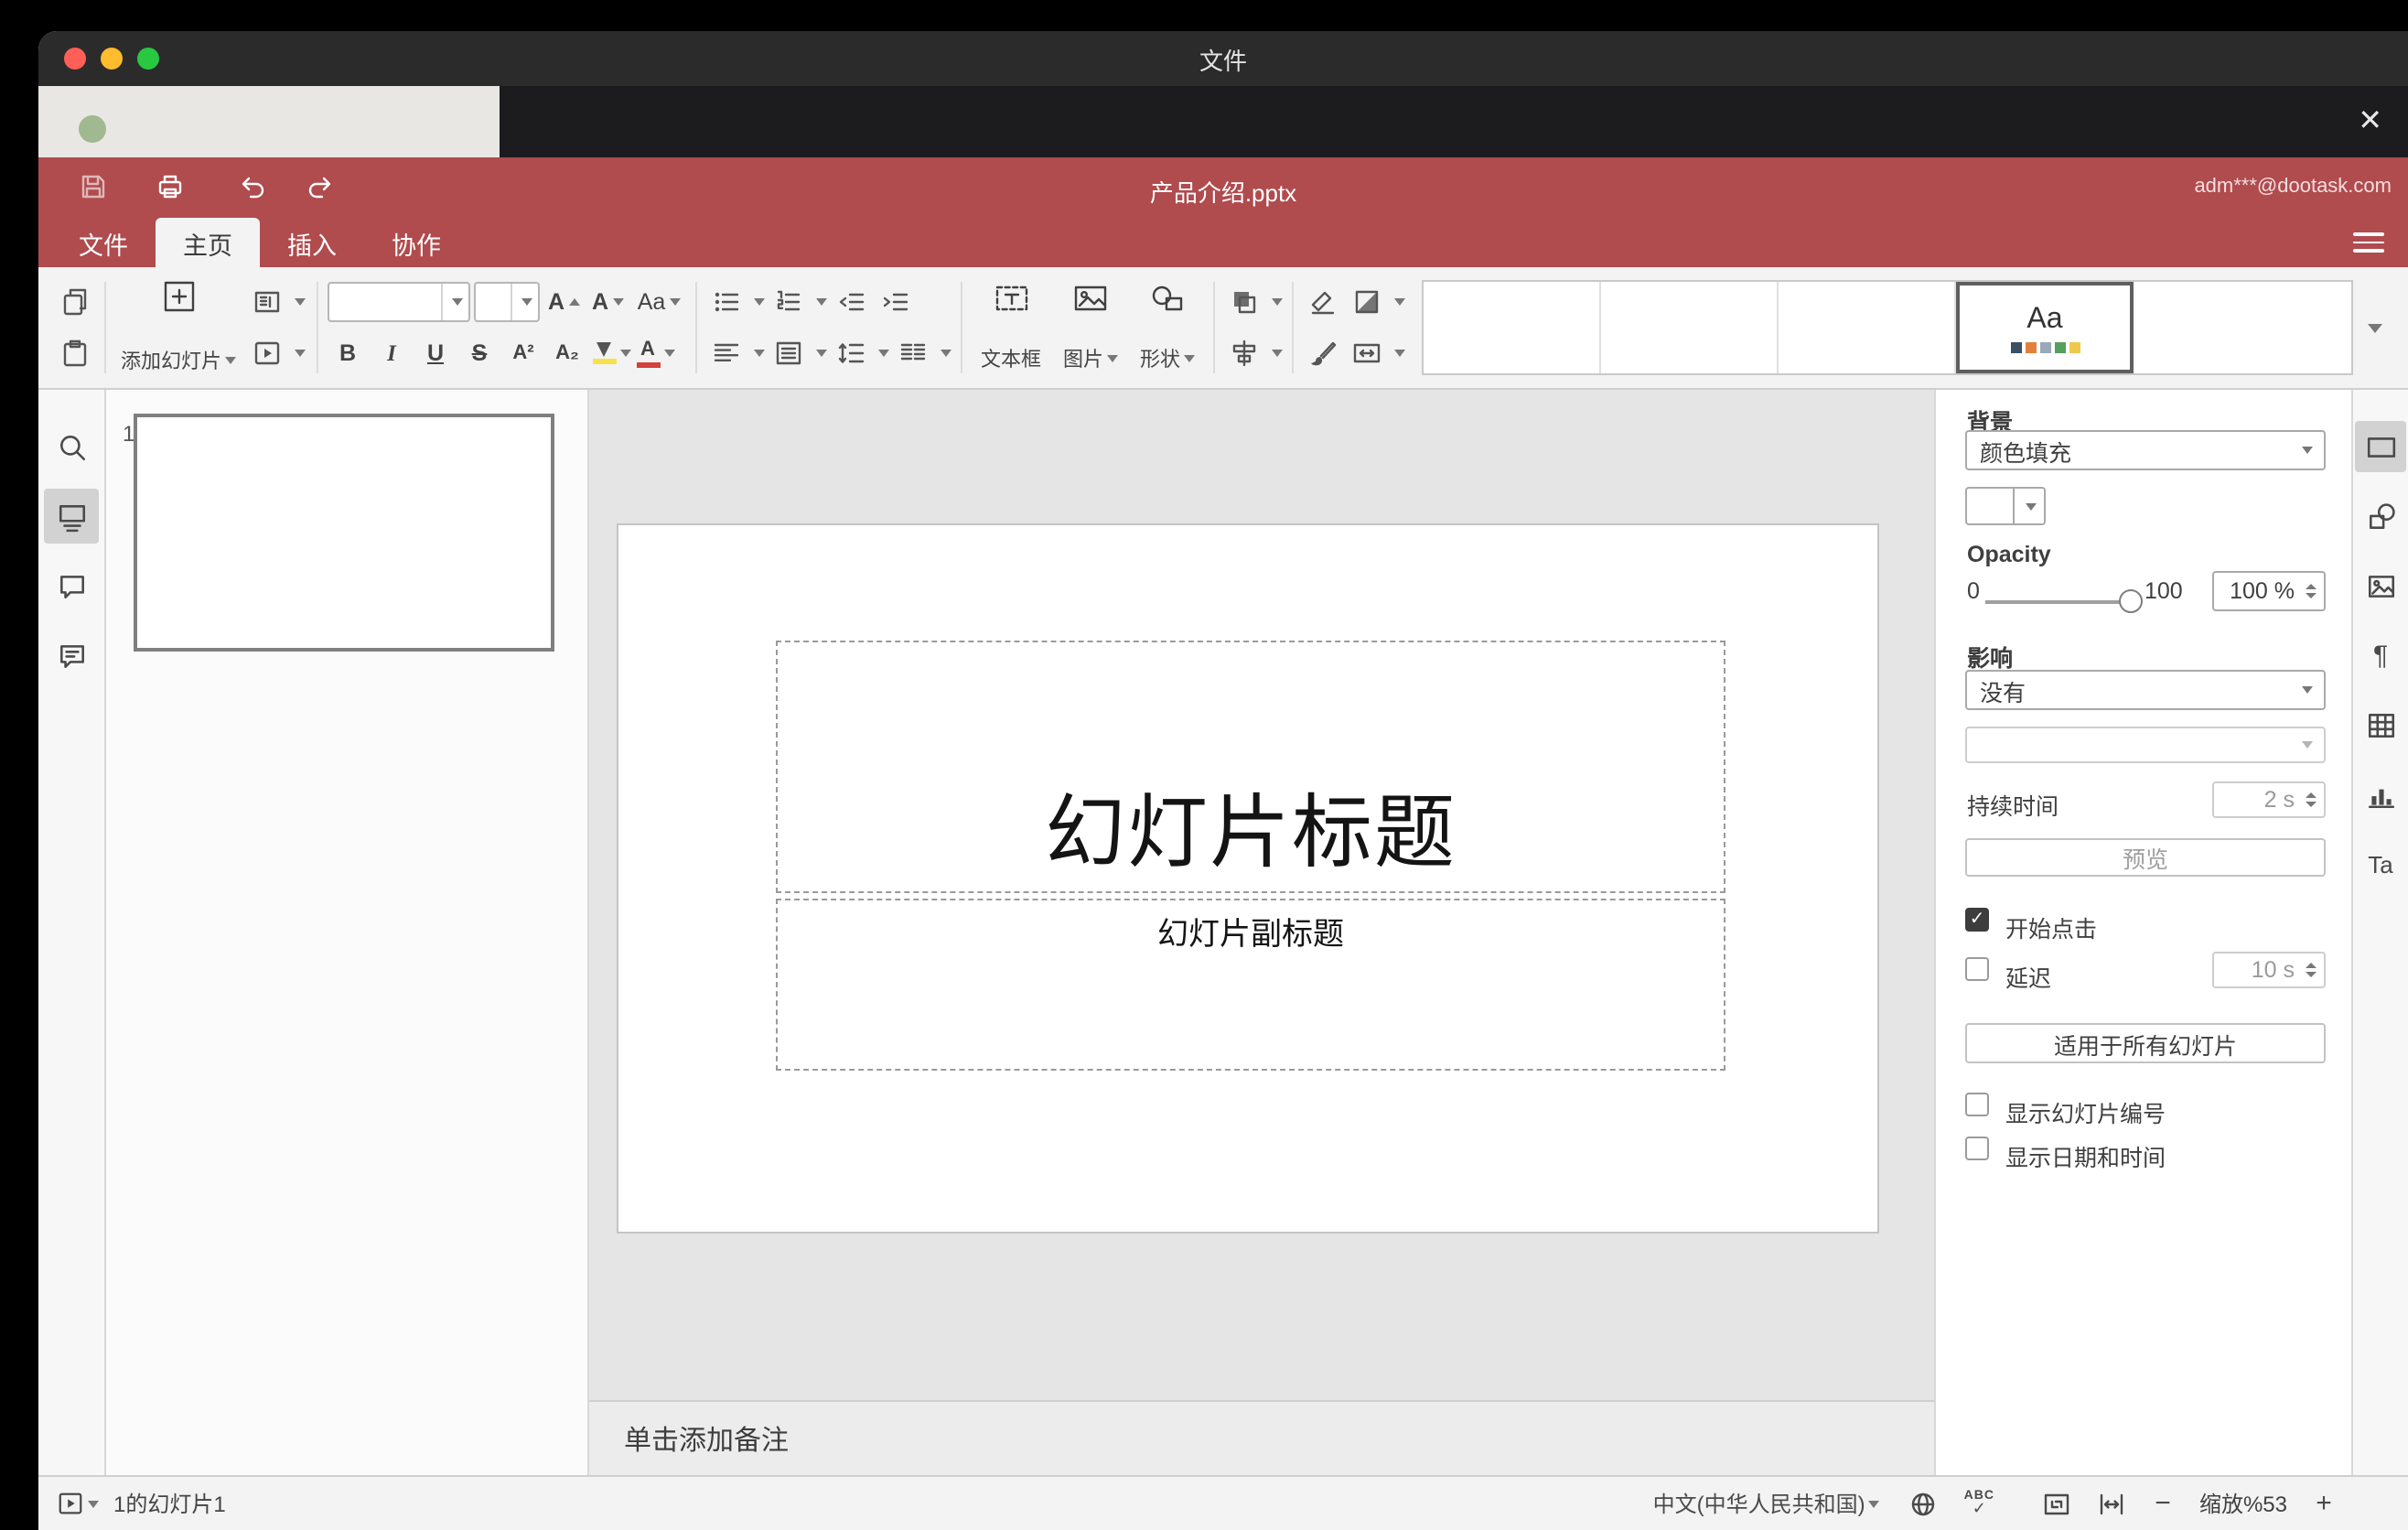 The image size is (2408, 1530). What do you see at coordinates (2380, 724) in the screenshot?
I see `table-settings-tab` at bounding box center [2380, 724].